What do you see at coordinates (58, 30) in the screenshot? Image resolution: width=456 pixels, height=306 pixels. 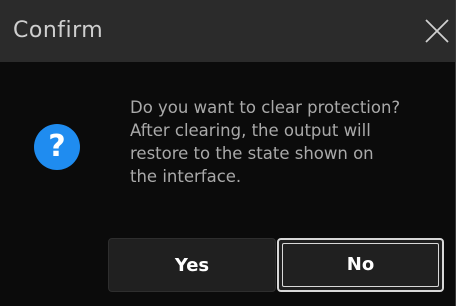 I see `dialog-title: Confirm` at bounding box center [58, 30].